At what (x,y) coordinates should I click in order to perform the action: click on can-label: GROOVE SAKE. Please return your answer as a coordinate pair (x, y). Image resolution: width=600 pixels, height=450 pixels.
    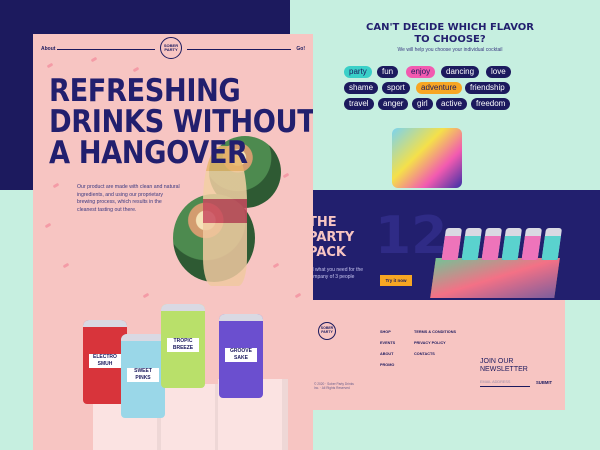
    Looking at the image, I should click on (241, 355).